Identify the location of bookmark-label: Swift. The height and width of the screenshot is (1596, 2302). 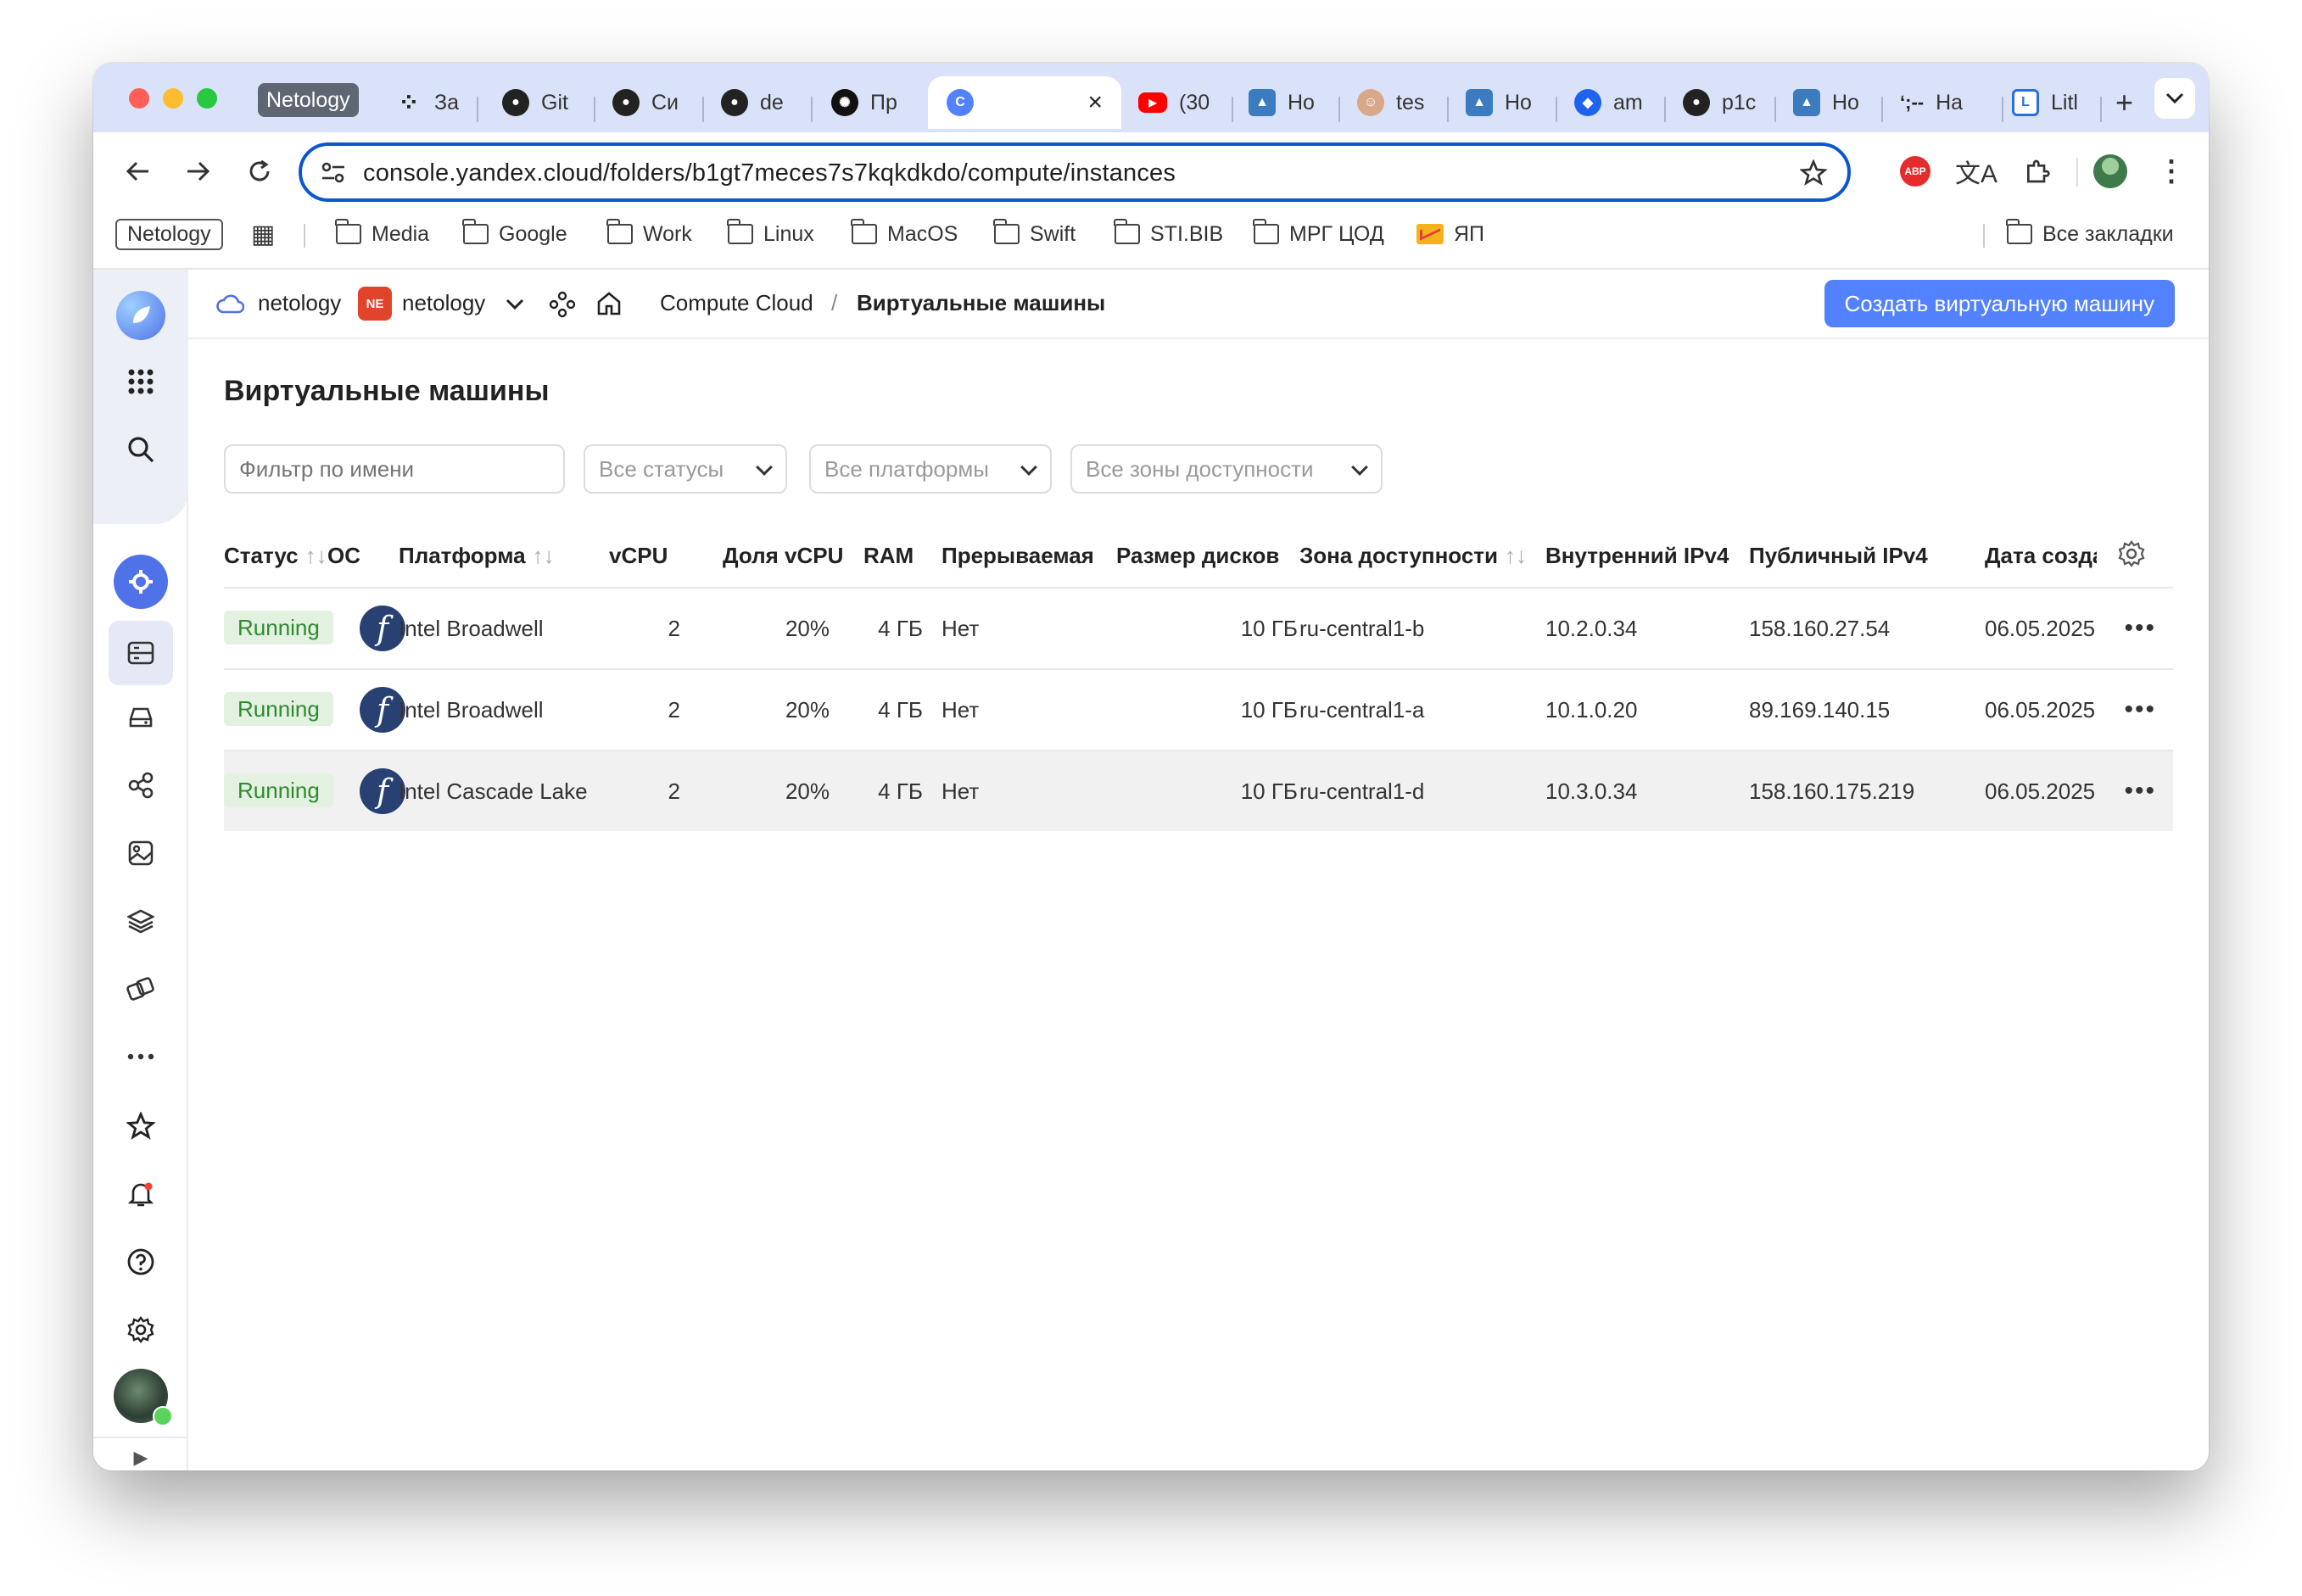
(1053, 233).